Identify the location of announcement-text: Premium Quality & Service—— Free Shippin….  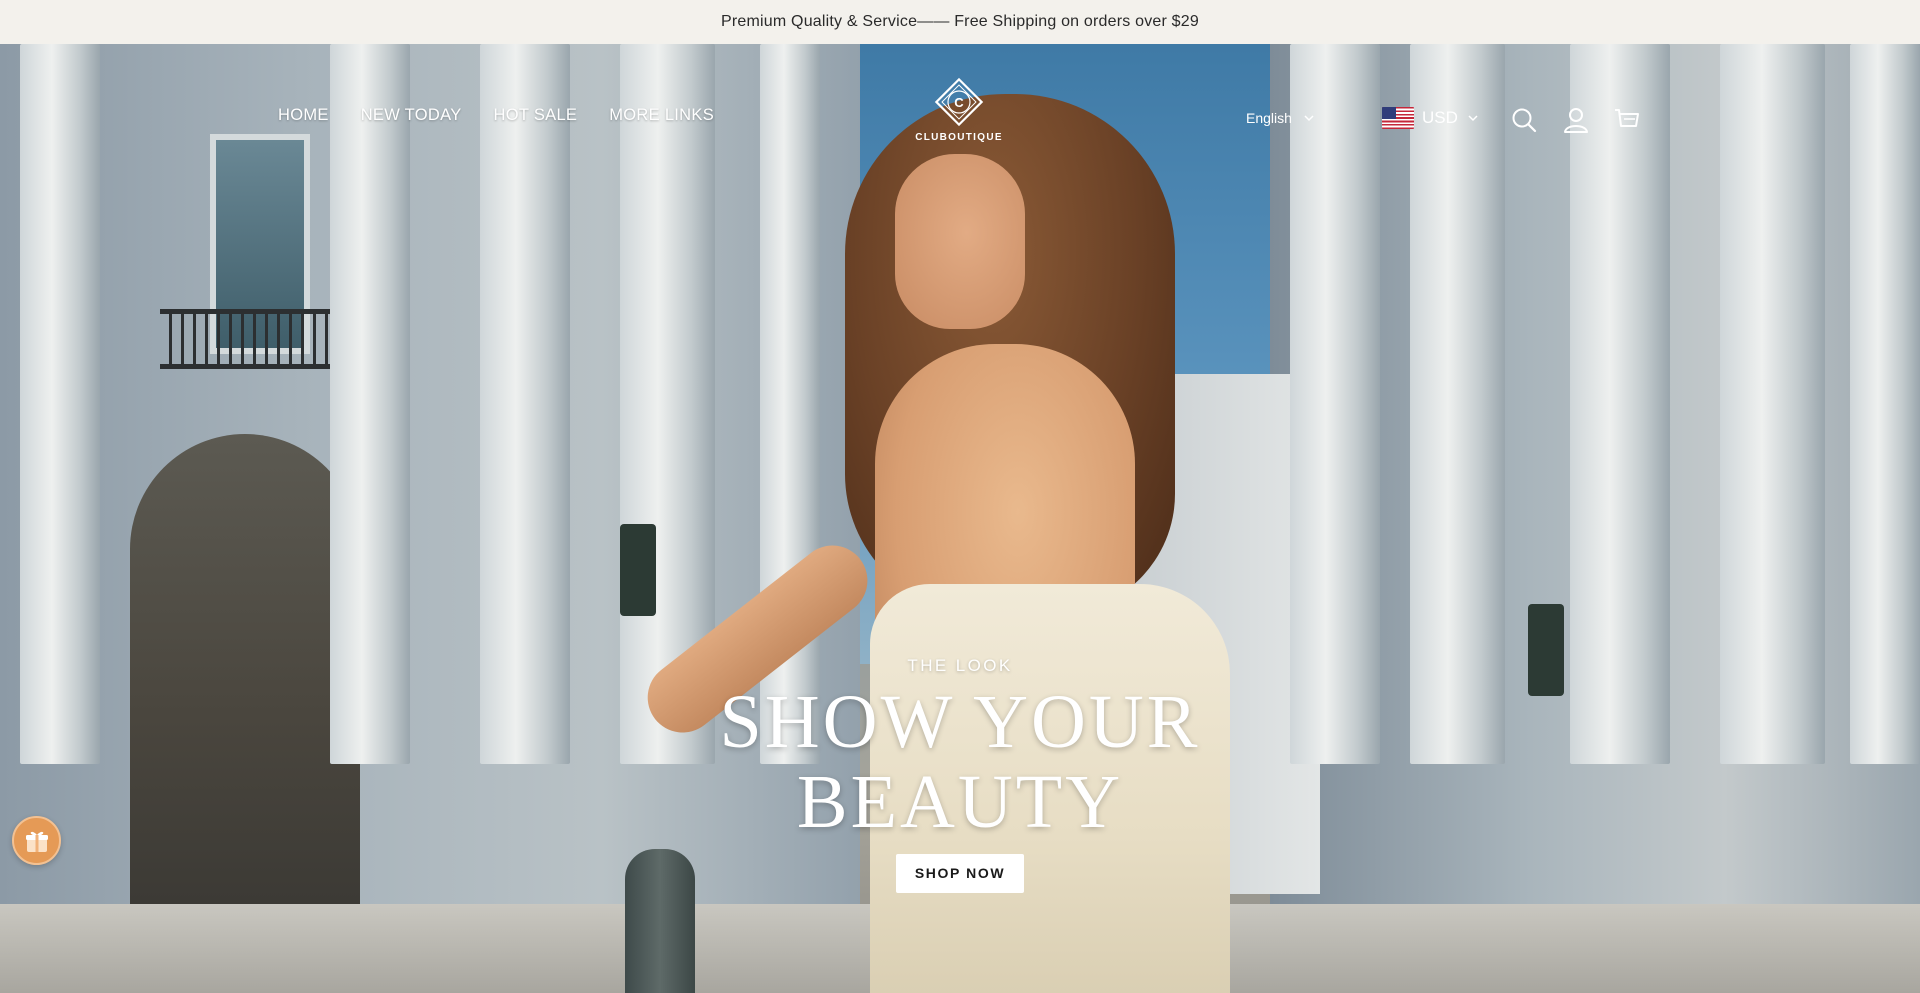
(960, 21).